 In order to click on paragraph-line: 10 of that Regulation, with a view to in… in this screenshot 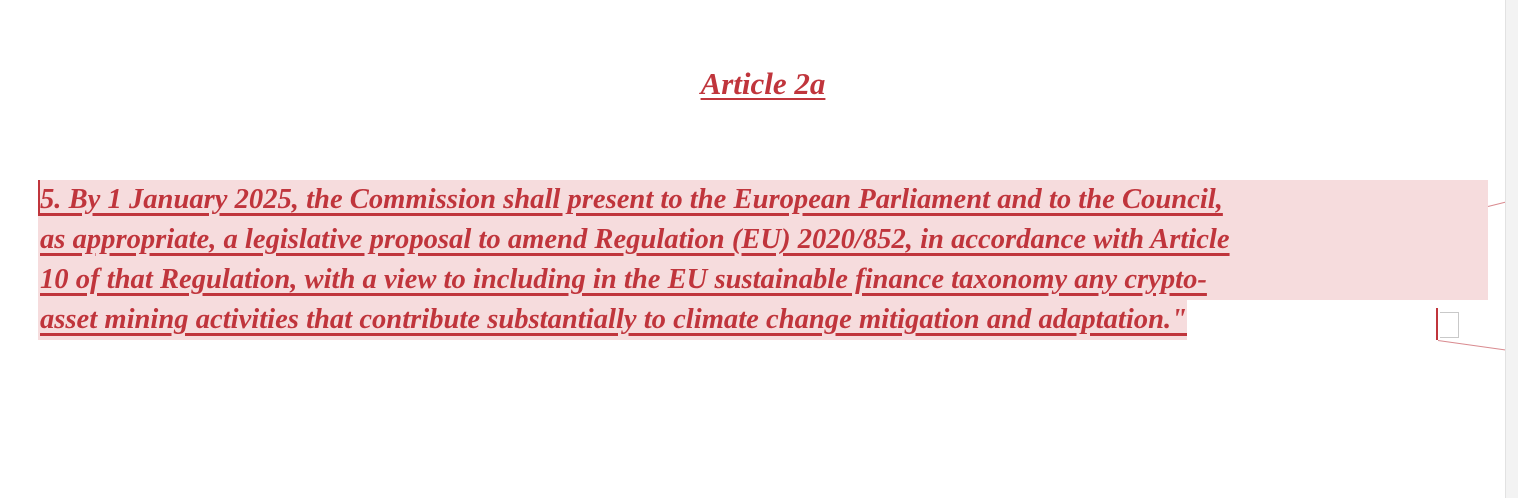, I will do `click(763, 280)`.